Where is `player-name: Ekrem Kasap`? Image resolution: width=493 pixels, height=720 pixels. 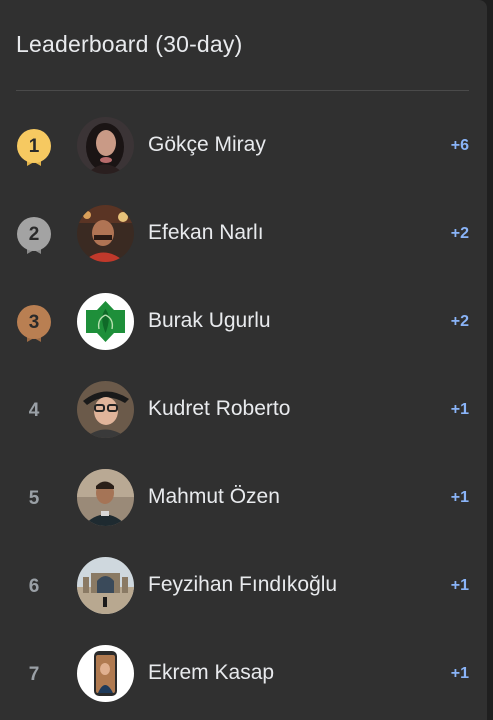
player-name: Ekrem Kasap is located at coordinates (211, 672).